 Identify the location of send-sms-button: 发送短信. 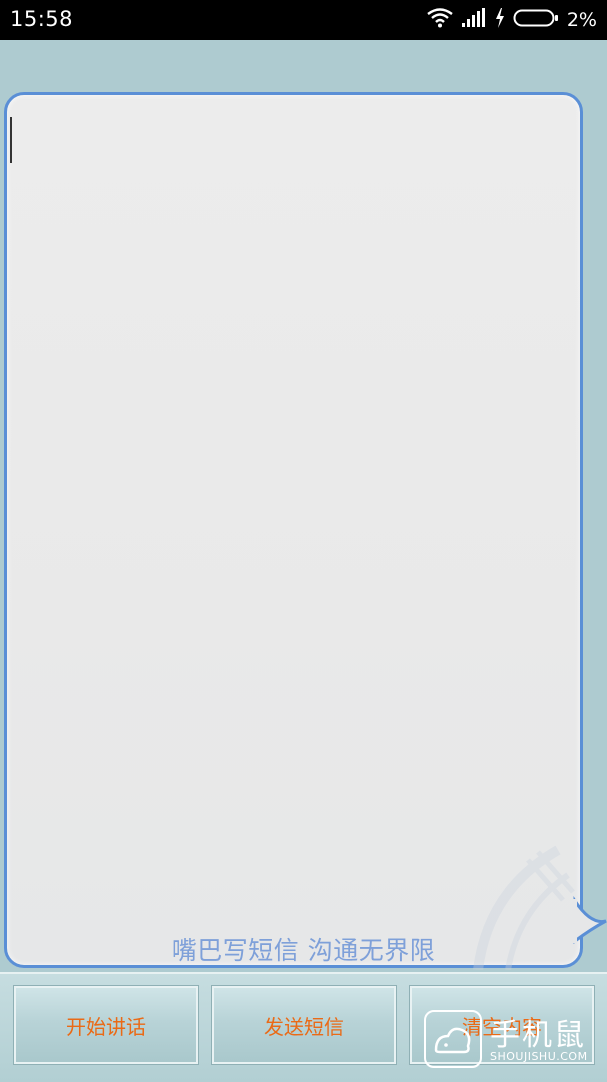
(304, 1025).